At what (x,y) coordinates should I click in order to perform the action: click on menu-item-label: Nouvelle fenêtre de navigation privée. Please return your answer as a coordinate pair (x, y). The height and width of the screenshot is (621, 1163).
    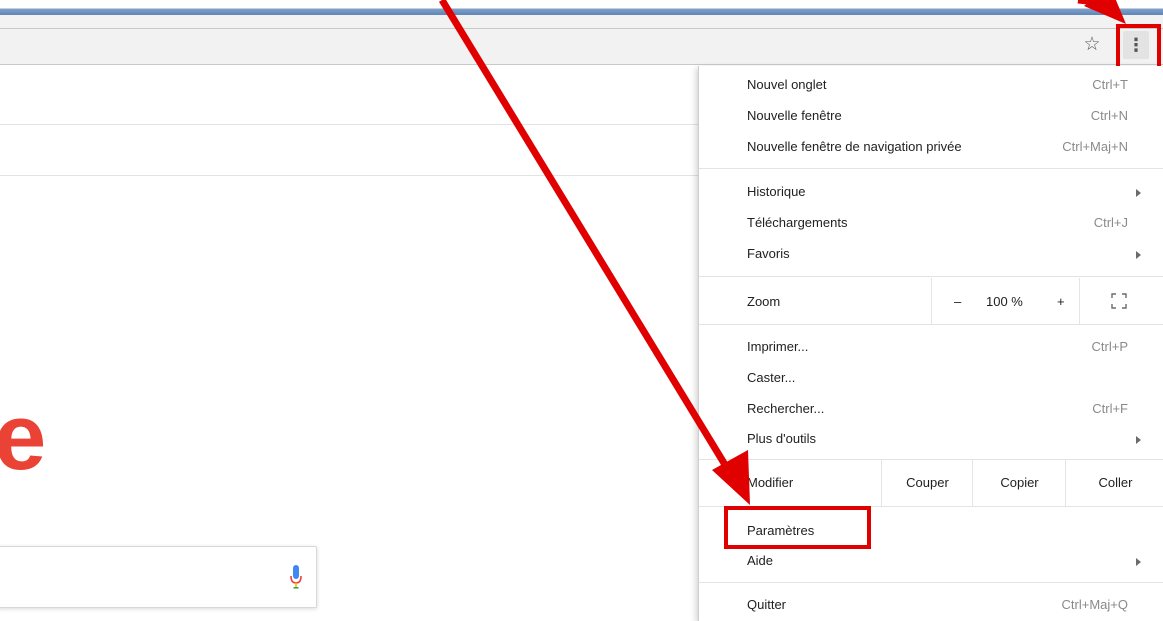
    Looking at the image, I should click on (854, 146).